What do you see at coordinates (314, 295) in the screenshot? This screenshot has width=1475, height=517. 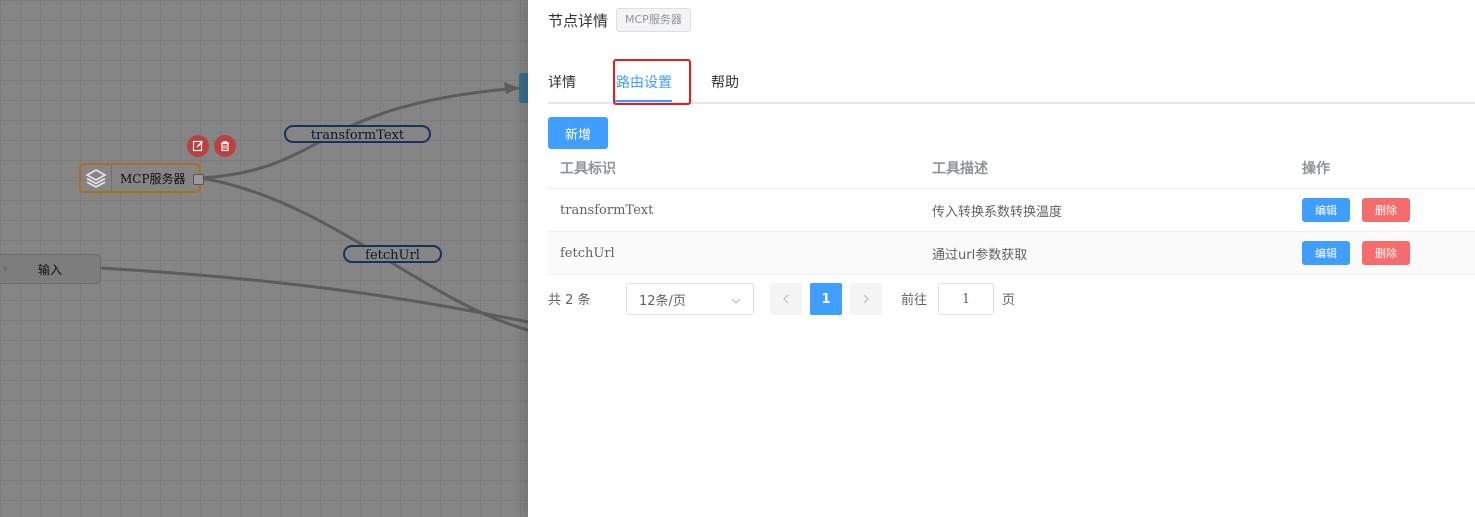 I see `wire-input` at bounding box center [314, 295].